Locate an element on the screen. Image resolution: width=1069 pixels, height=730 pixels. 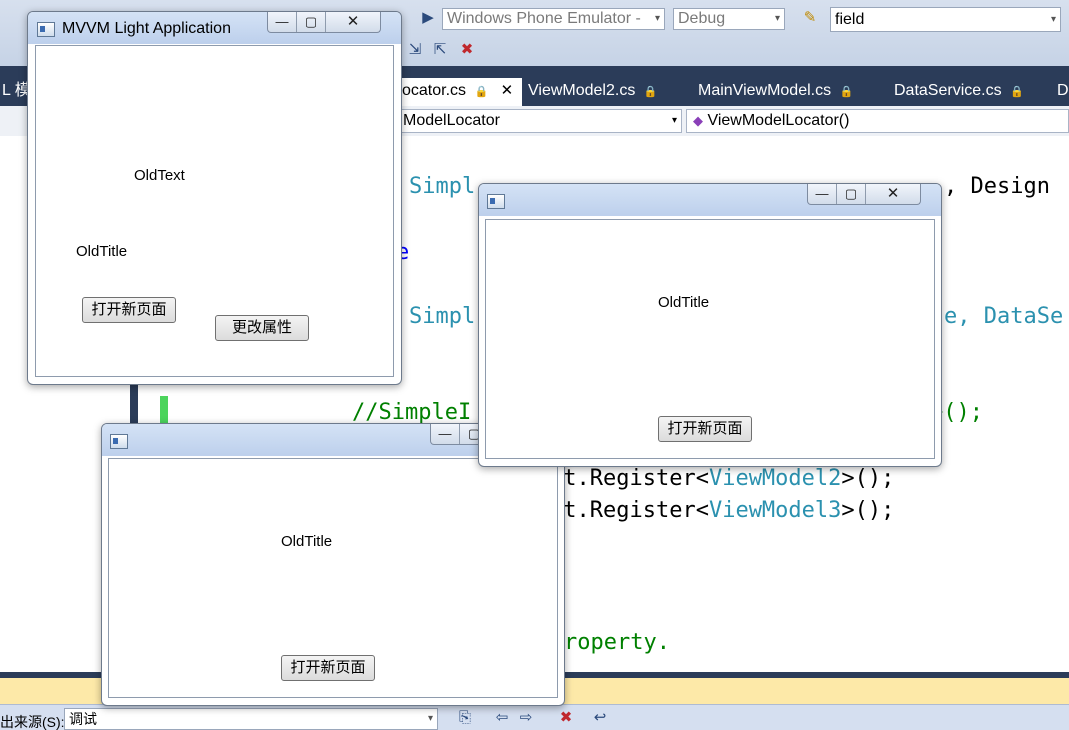
tab-viewmodellocator: ocator.cs 🔒 ✕ is located at coordinates (459, 92).